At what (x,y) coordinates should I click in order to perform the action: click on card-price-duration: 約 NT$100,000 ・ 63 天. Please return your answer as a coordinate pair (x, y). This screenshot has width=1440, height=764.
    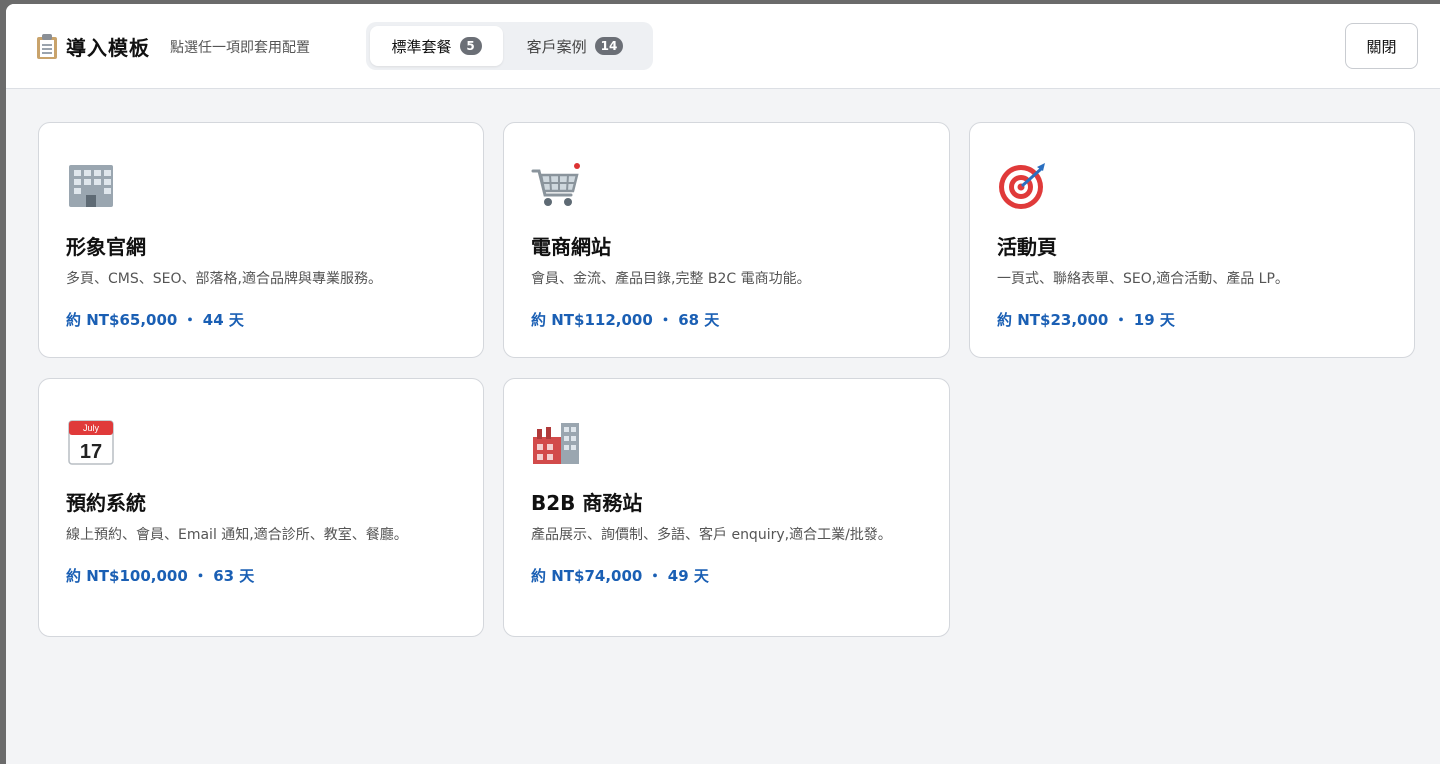
    Looking at the image, I should click on (160, 576).